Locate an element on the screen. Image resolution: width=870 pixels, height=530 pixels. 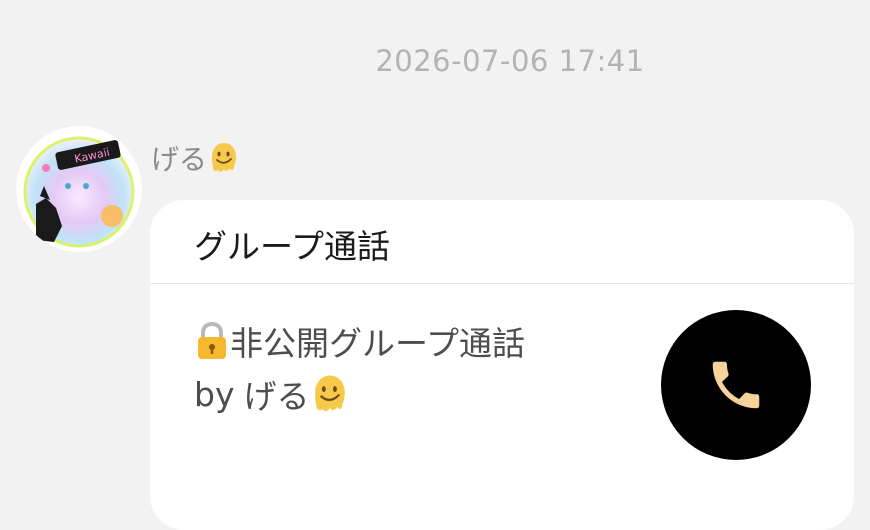
sender-avatar: Kawaii is located at coordinates (79, 189).